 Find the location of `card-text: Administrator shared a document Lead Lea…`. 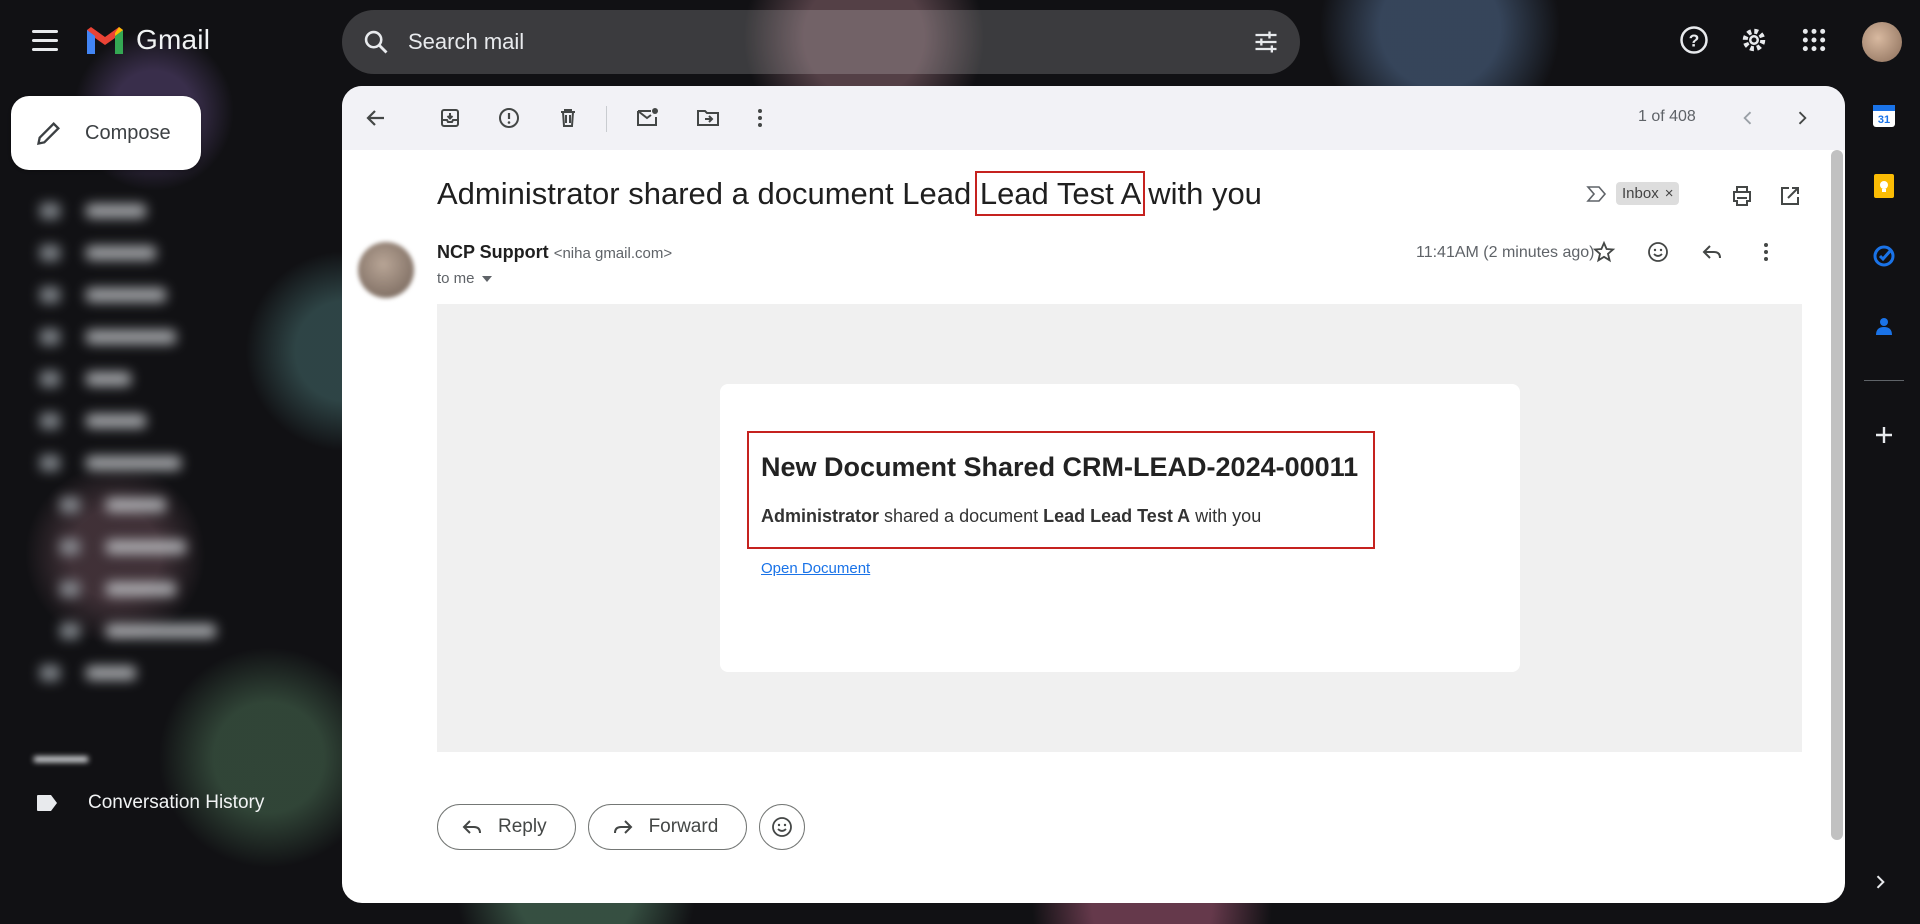

card-text: Administrator shared a document Lead Lea… is located at coordinates (1011, 516).